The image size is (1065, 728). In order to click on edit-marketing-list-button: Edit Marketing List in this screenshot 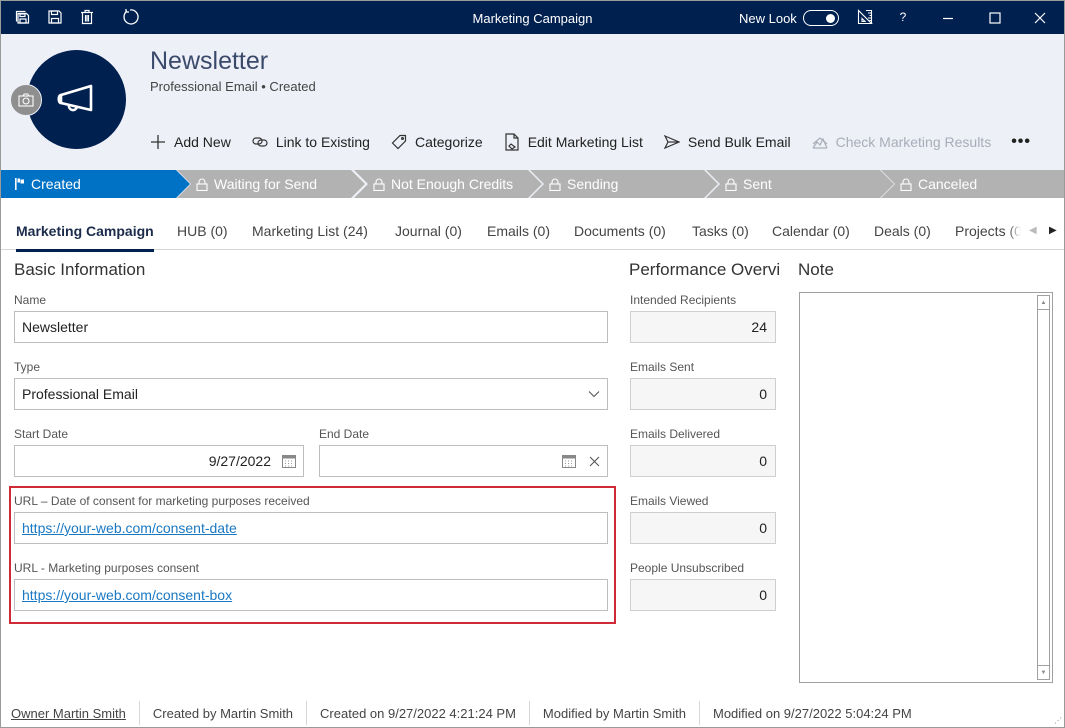, I will do `click(573, 142)`.